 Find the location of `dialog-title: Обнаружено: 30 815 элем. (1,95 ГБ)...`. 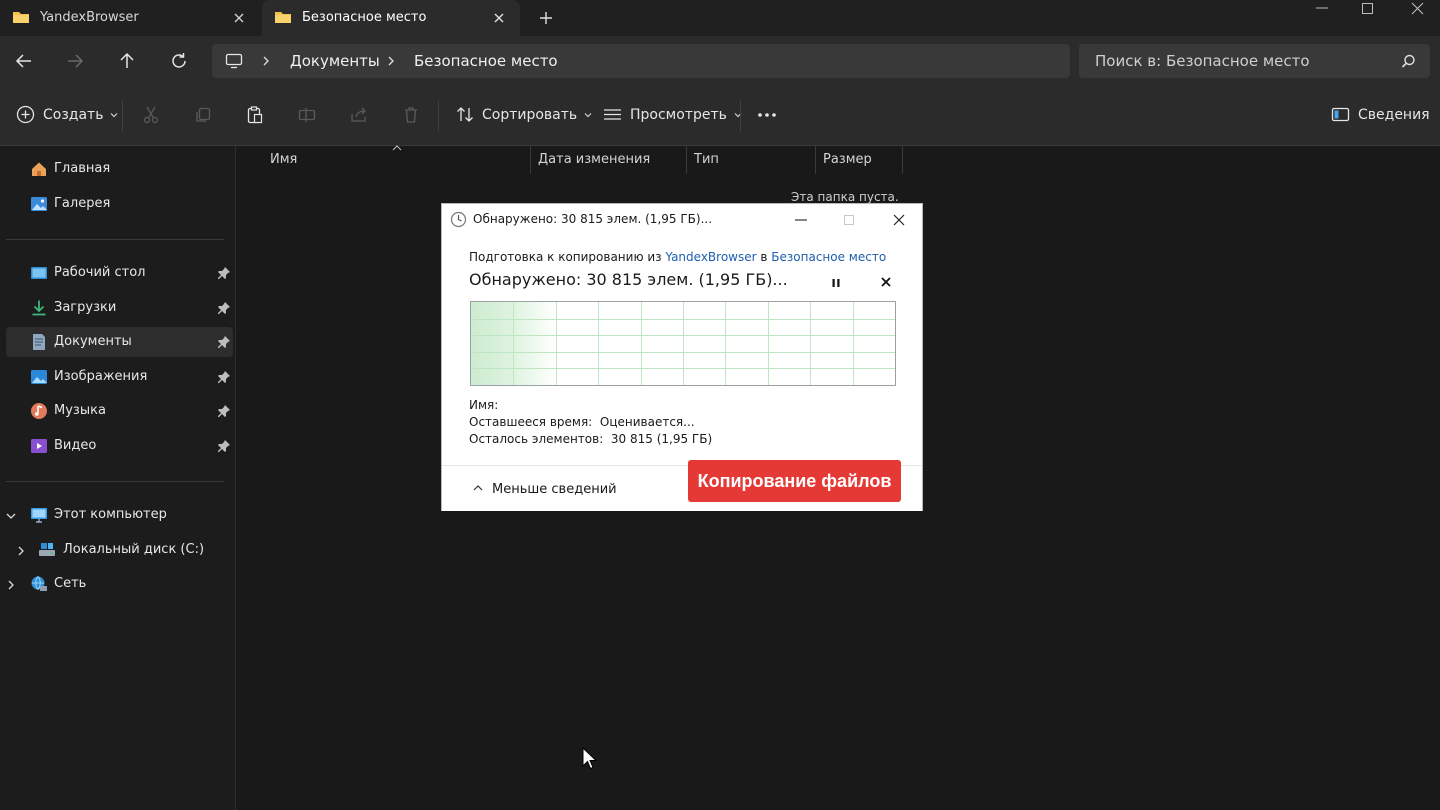

dialog-title: Обнаружено: 30 815 элем. (1,95 ГБ)... is located at coordinates (593, 219).